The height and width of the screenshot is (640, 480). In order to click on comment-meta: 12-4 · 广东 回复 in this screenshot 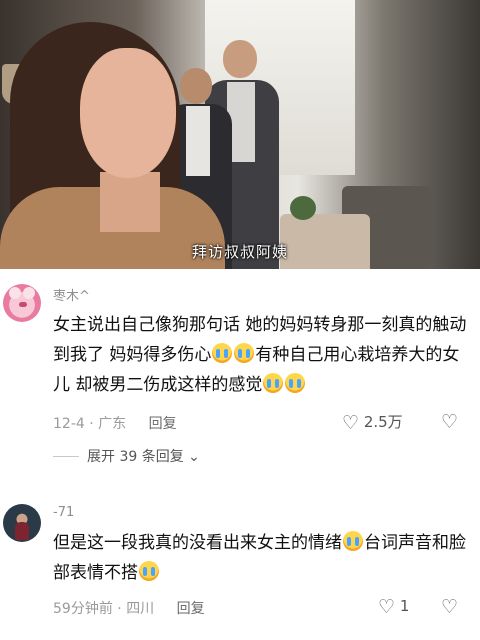, I will do `click(115, 424)`.